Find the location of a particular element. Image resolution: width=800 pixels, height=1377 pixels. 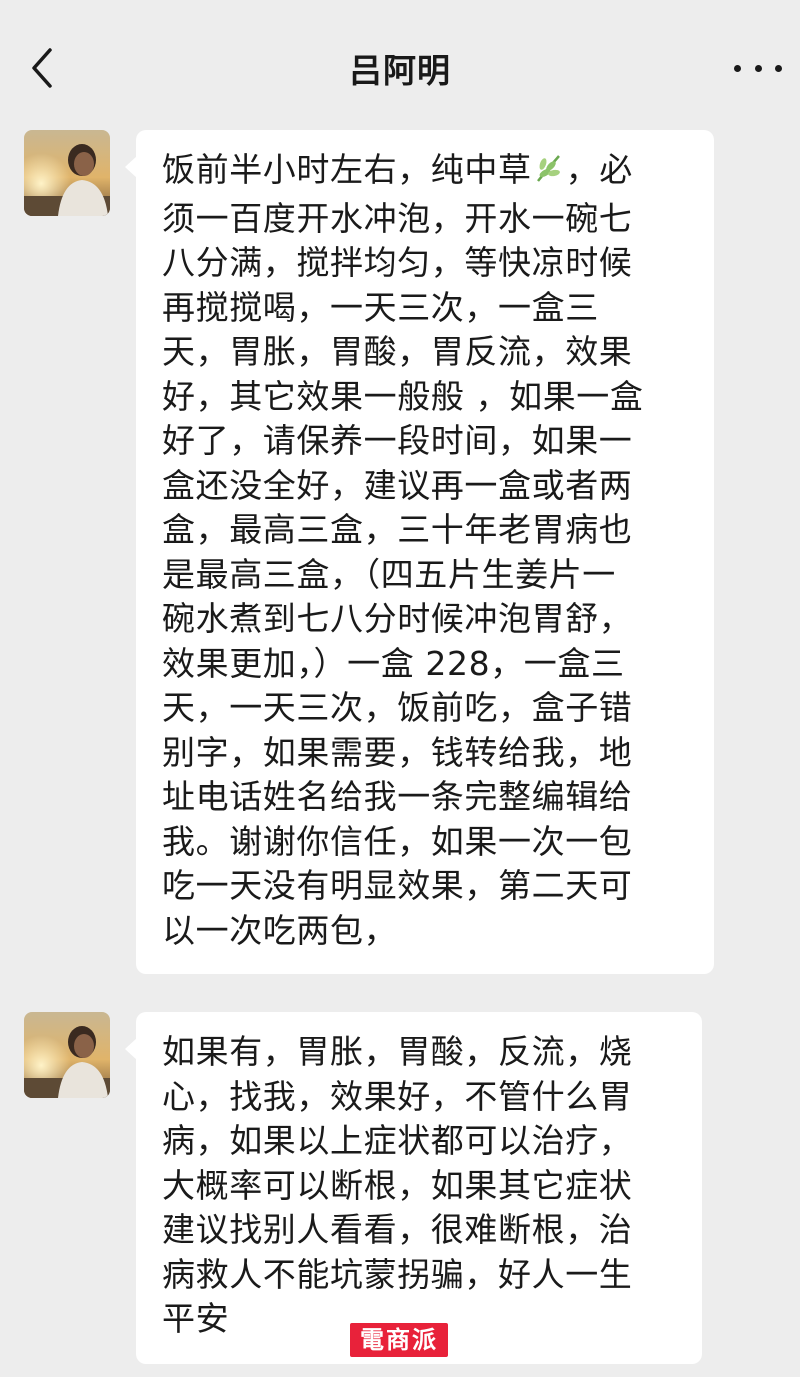

more-button is located at coordinates (758, 68).